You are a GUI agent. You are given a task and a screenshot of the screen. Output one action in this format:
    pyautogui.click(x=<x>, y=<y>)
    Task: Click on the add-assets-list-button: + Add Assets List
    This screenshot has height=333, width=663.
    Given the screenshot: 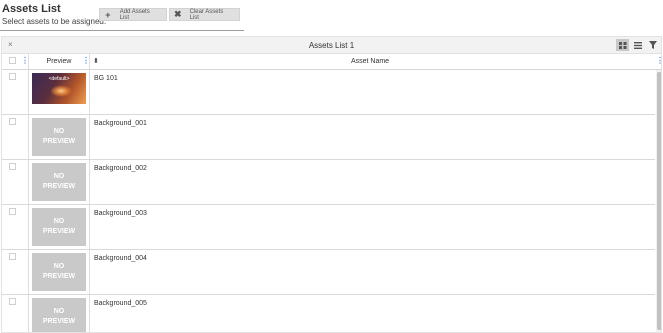 What is the action you would take?
    pyautogui.click(x=133, y=14)
    